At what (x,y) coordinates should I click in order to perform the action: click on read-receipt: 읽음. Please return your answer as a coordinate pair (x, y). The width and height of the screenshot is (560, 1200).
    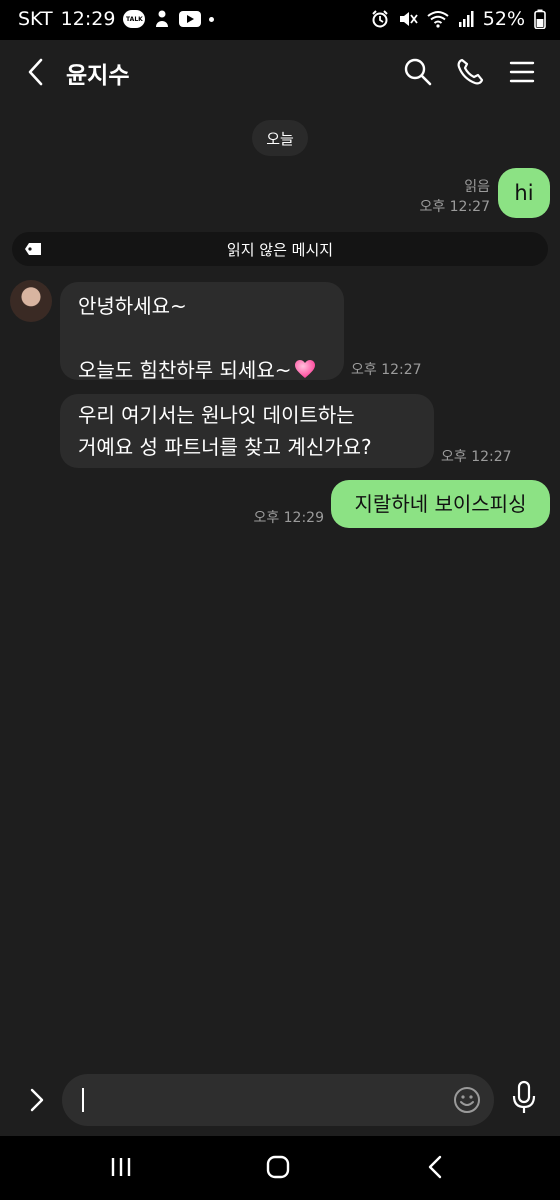
    Looking at the image, I should click on (477, 187).